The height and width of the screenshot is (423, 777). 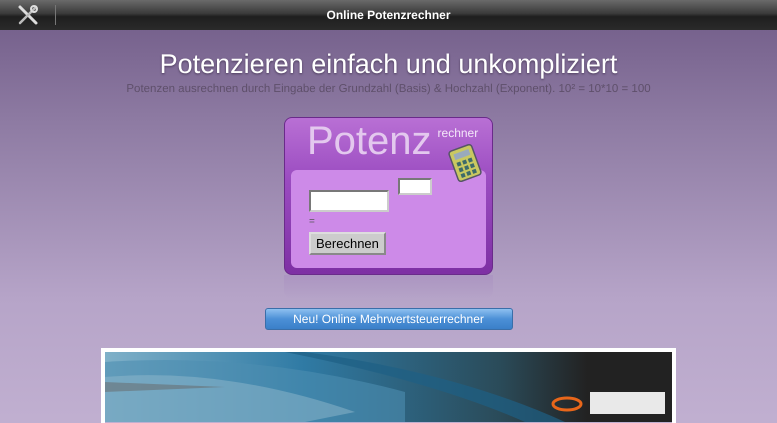 I want to click on page-title: Online Potenzrechner, so click(x=388, y=15).